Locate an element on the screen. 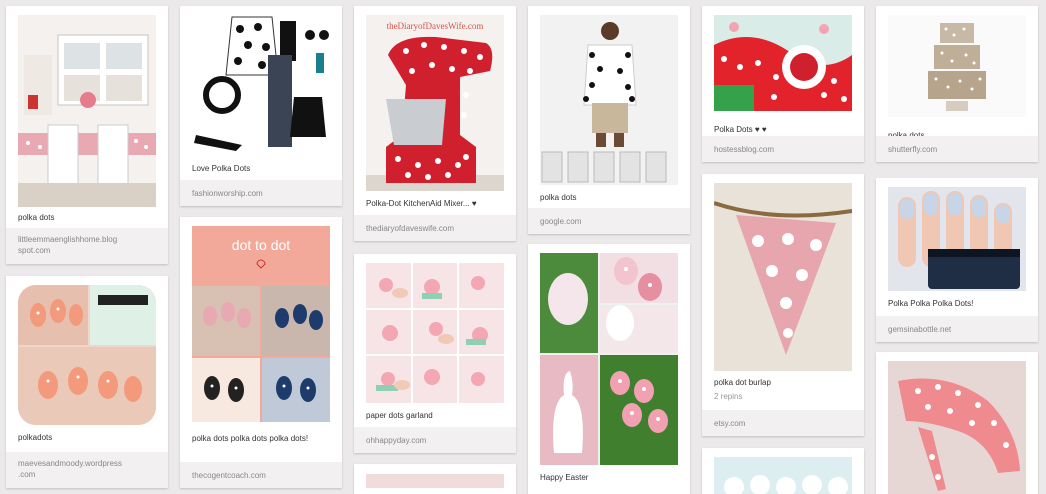 The height and width of the screenshot is (494, 1046). pin-source-line: shutterfly.com is located at coordinates (913, 149).